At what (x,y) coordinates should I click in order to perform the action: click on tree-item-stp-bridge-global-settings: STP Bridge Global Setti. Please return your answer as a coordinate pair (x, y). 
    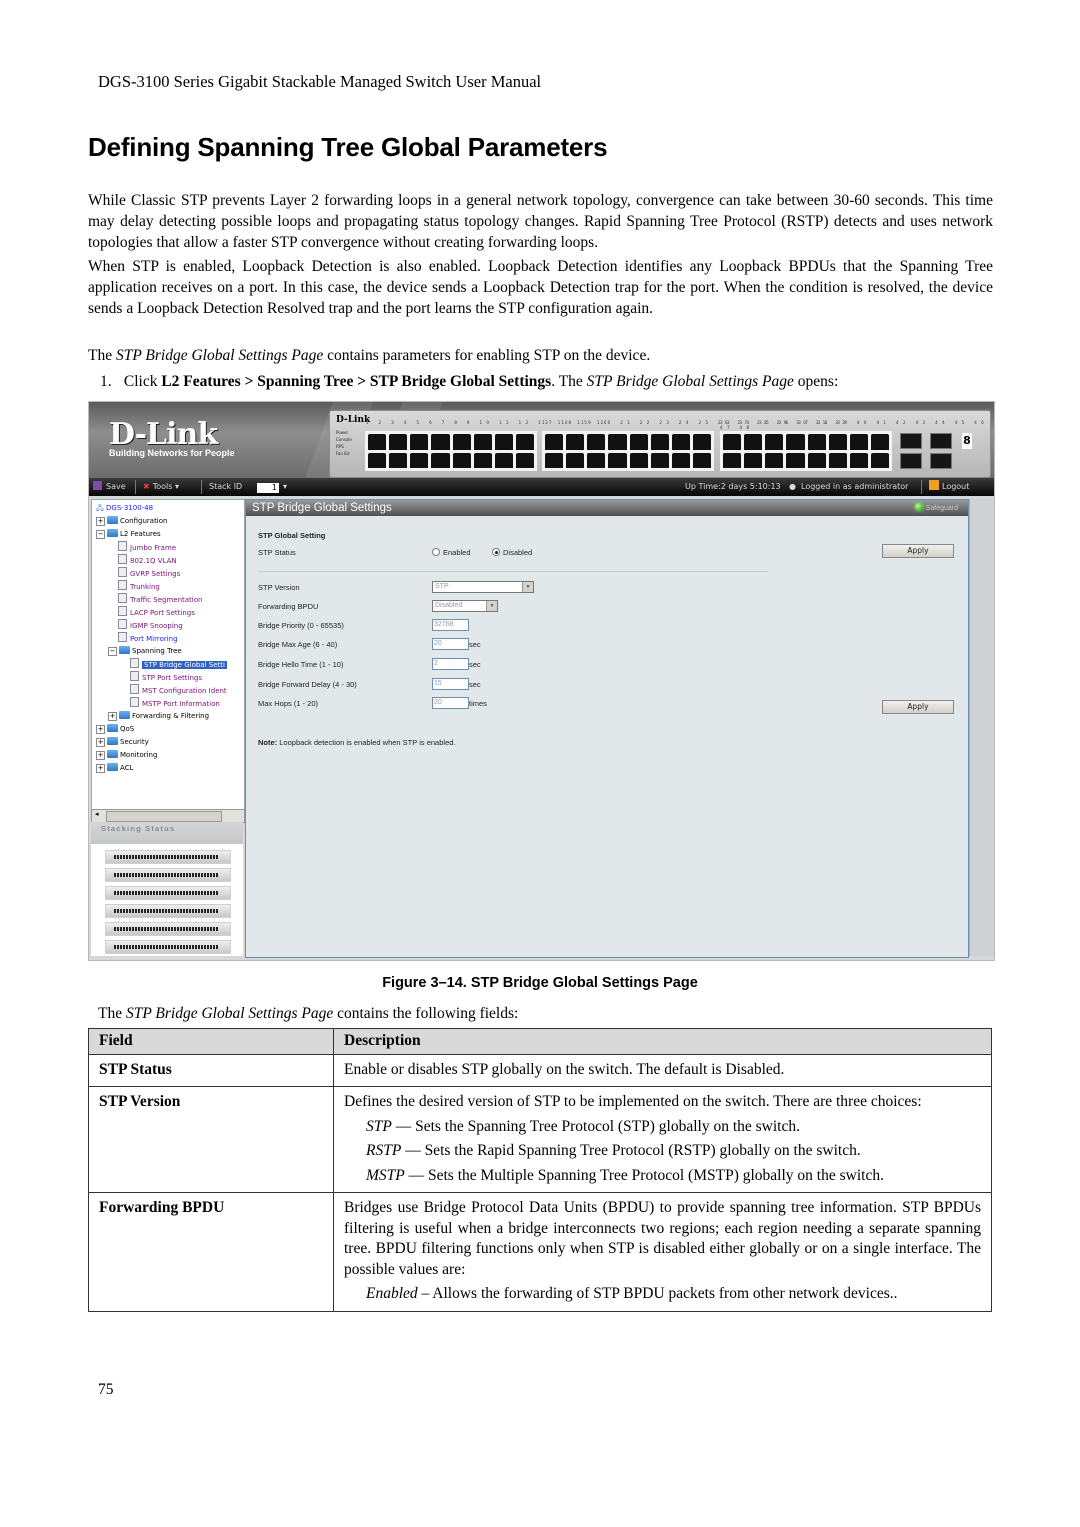
    Looking at the image, I should click on (178, 665).